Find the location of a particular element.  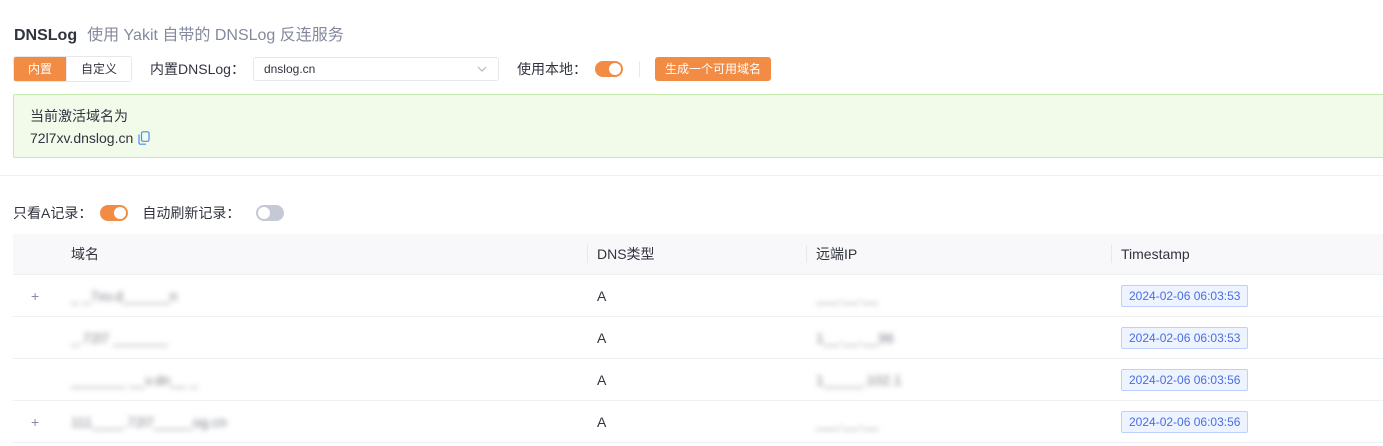

copy-icon is located at coordinates (144, 138).